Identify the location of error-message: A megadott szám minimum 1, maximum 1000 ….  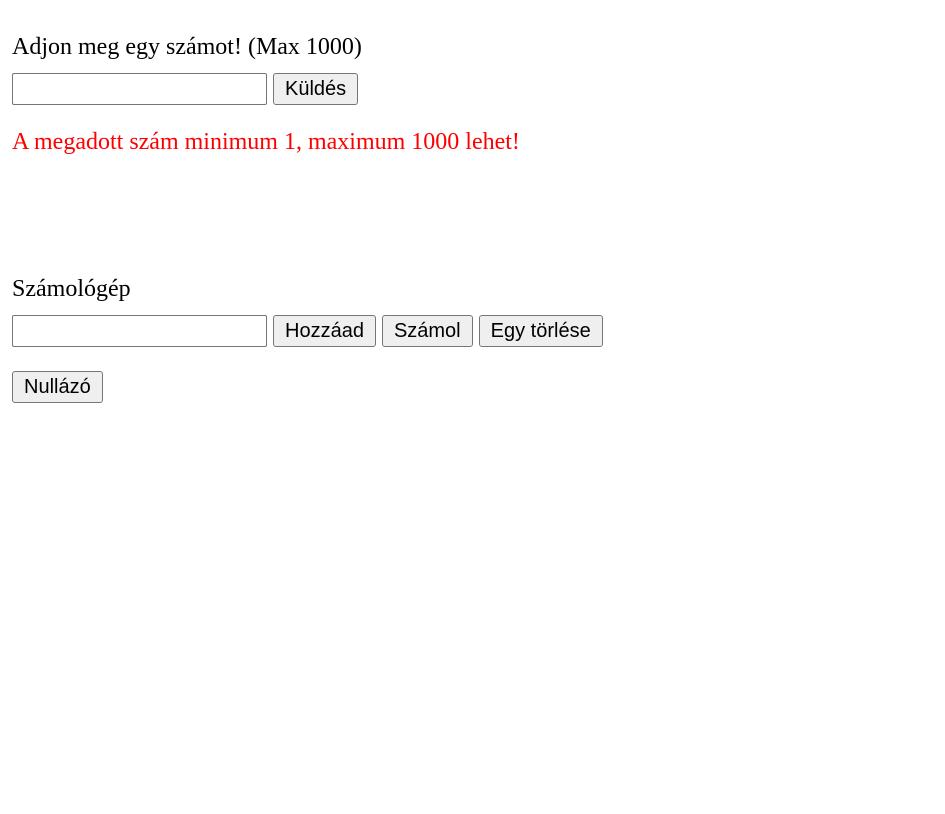
(266, 142).